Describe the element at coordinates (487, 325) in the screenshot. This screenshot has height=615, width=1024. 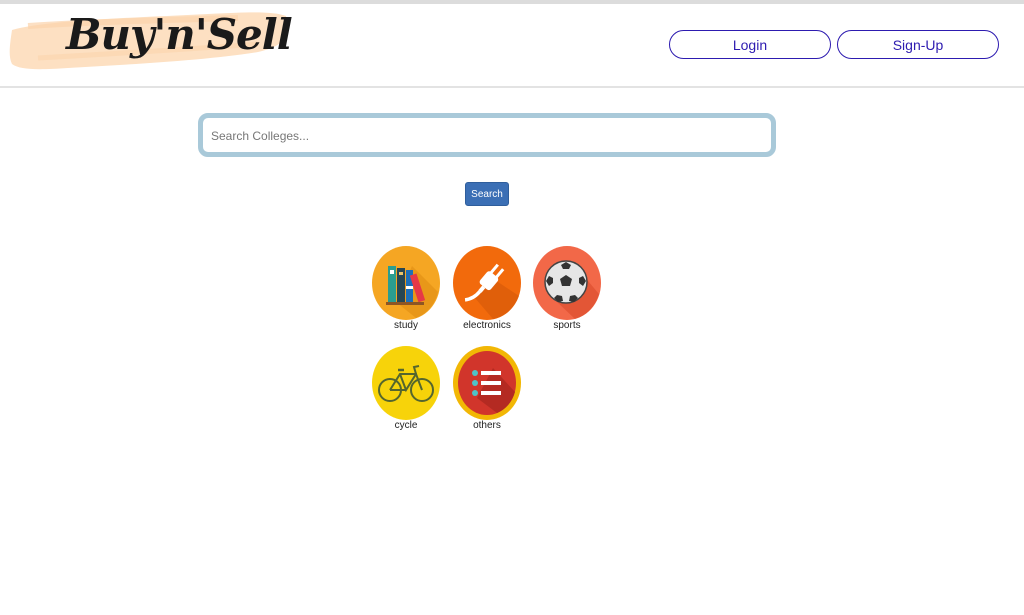
I see `category-label: electronics` at that location.